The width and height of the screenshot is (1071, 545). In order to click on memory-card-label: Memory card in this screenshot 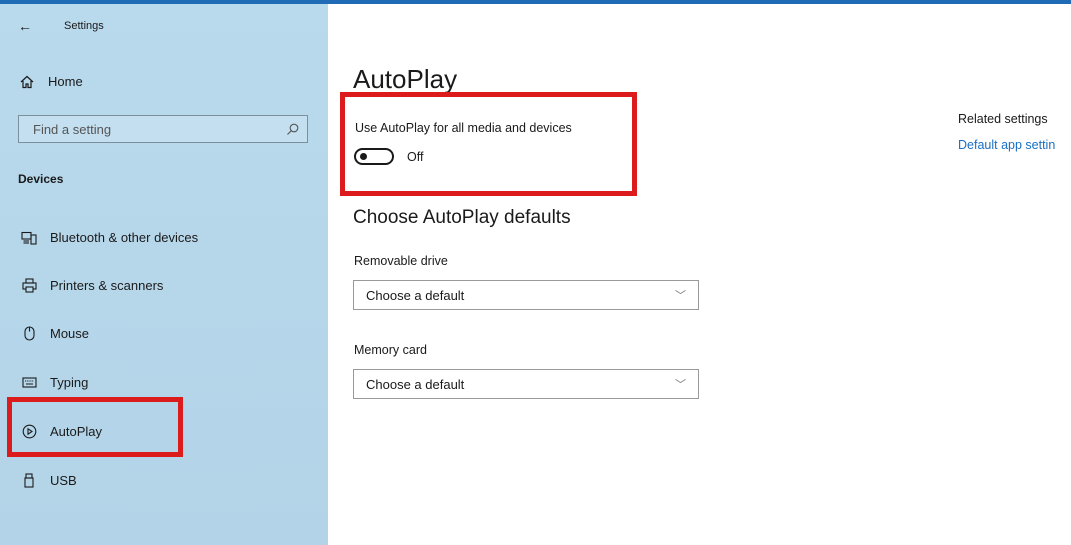, I will do `click(390, 350)`.